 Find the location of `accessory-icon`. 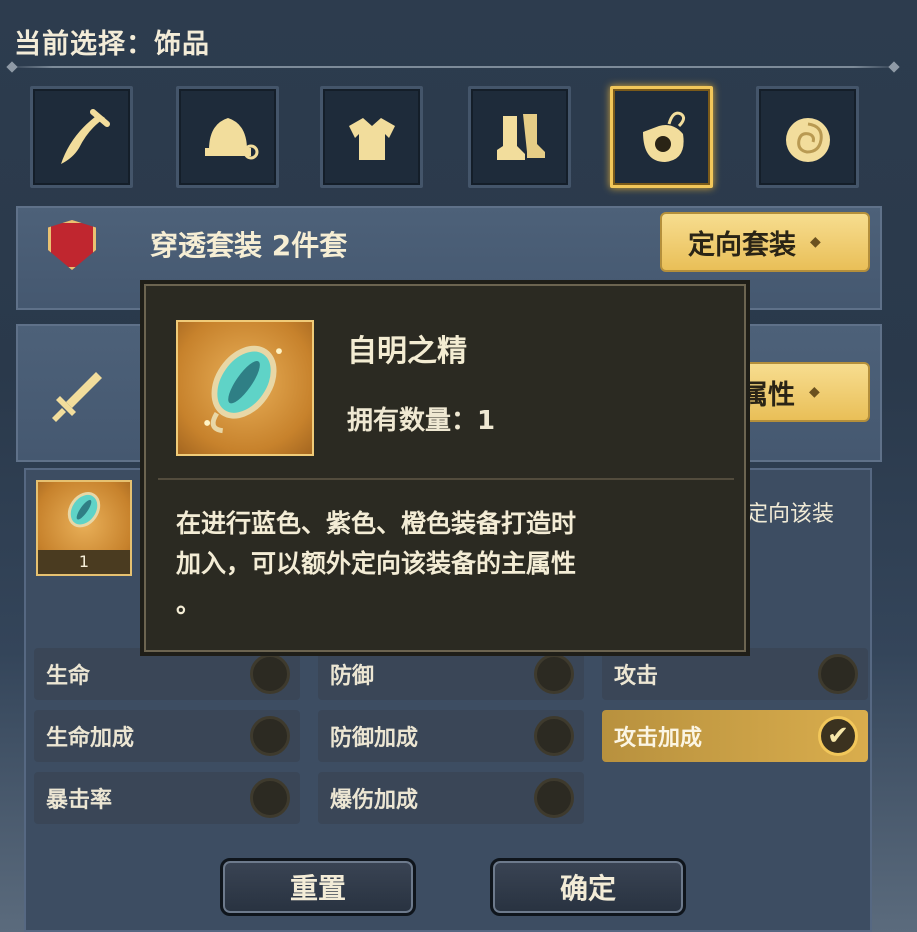

accessory-icon is located at coordinates (663, 136).